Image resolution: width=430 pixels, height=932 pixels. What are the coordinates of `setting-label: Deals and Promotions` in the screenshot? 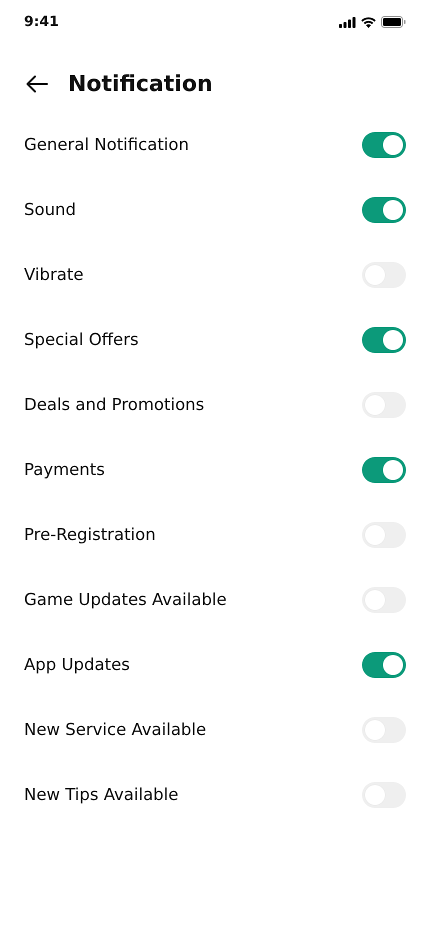 It's located at (114, 404).